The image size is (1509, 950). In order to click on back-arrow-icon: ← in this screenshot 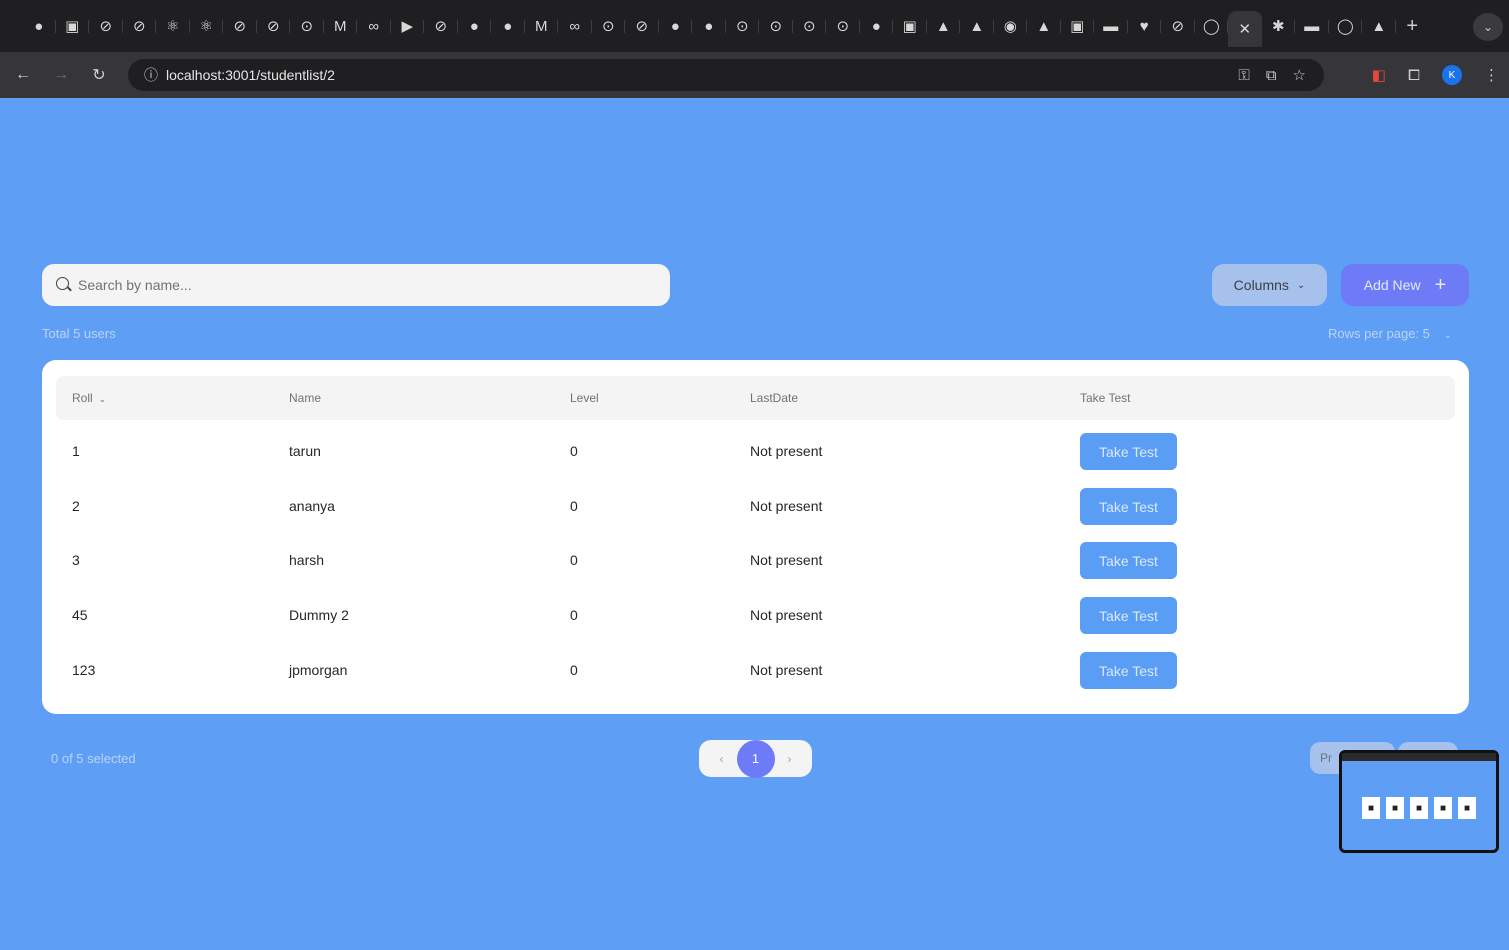, I will do `click(23, 75)`.